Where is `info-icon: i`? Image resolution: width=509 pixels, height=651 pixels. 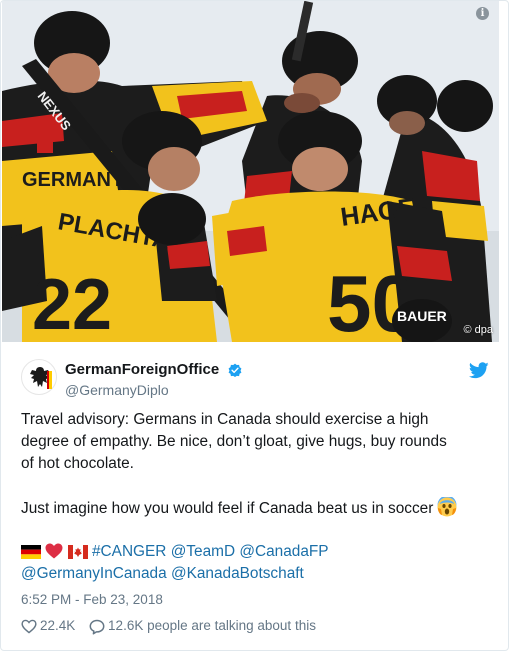
info-icon: i is located at coordinates (482, 13).